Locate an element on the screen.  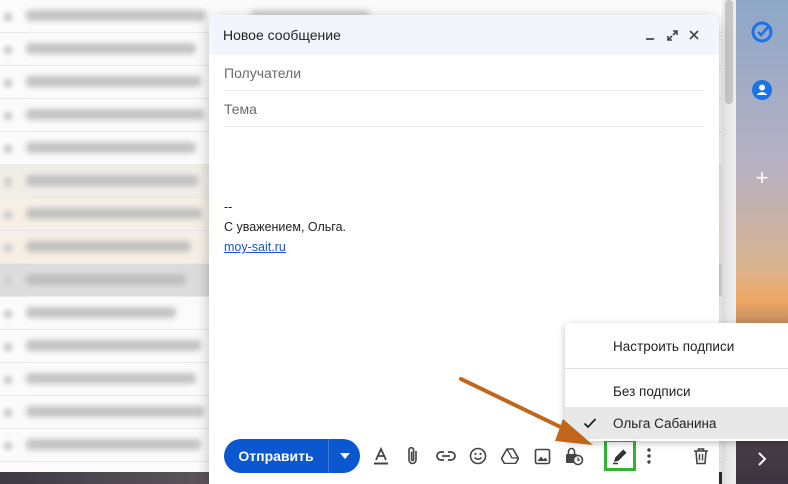
message-body: -- С уважением, Ольга. moy-sait.ru is located at coordinates (285, 227).